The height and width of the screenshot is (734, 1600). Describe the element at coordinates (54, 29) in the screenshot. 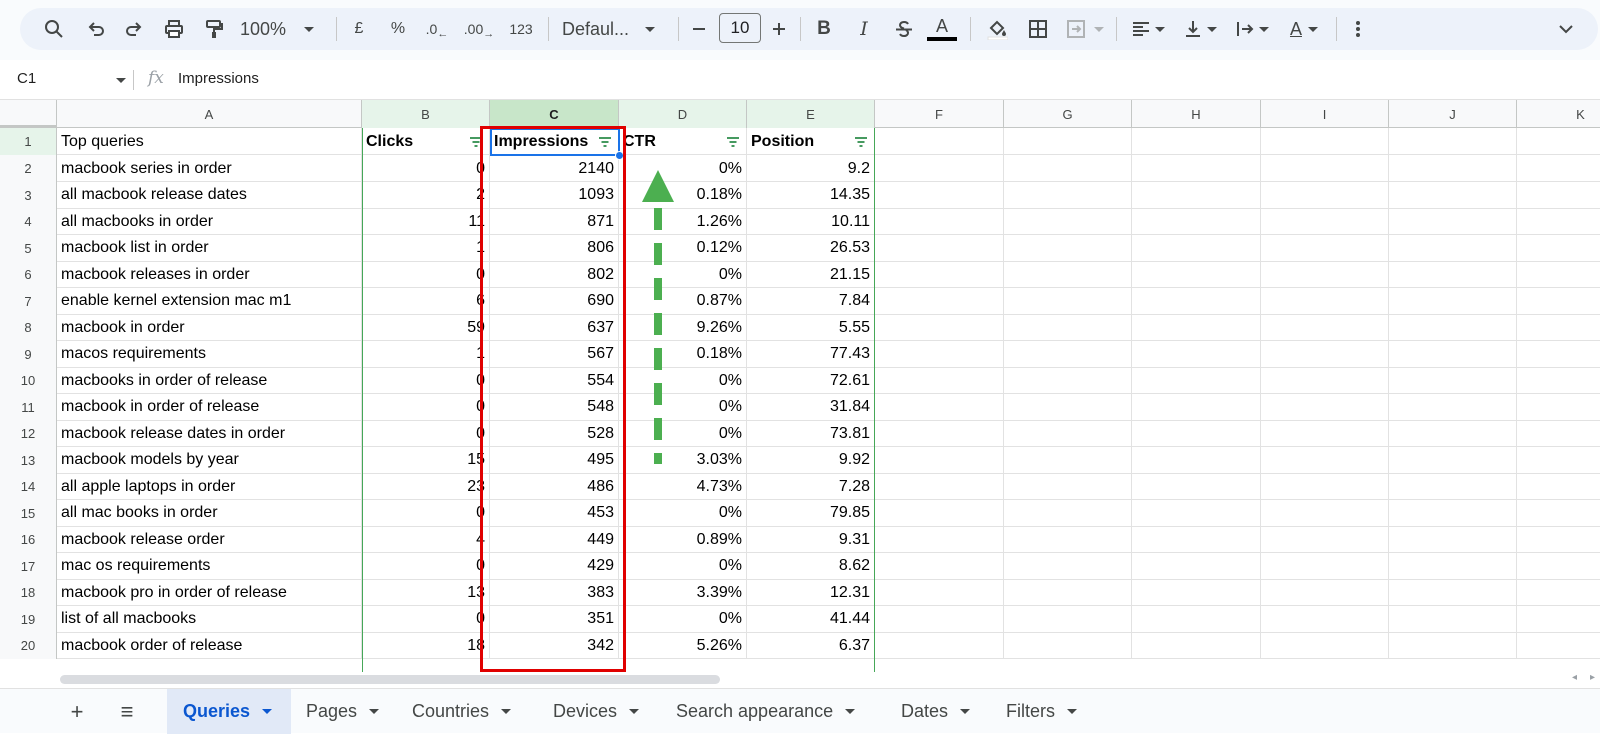

I see `search-icon` at that location.